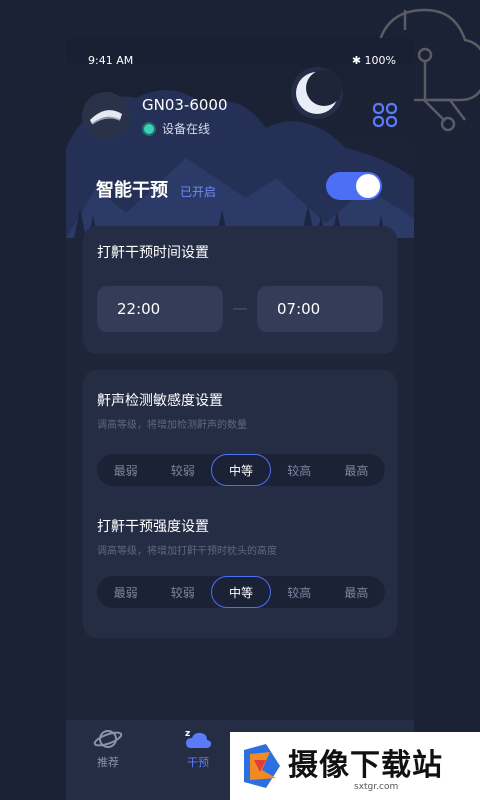 The image size is (480, 800). I want to click on sleep-cloud-icon: z, so click(198, 738).